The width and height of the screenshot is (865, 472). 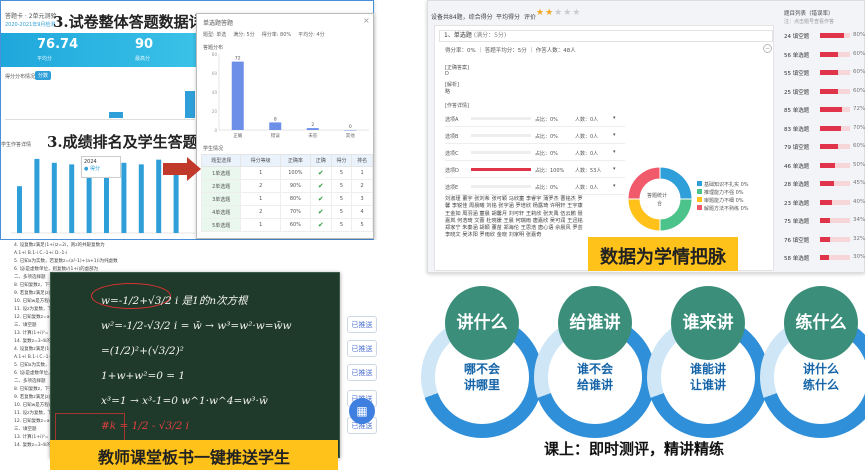 I want to click on collapse-icon: −, so click(x=767, y=48).